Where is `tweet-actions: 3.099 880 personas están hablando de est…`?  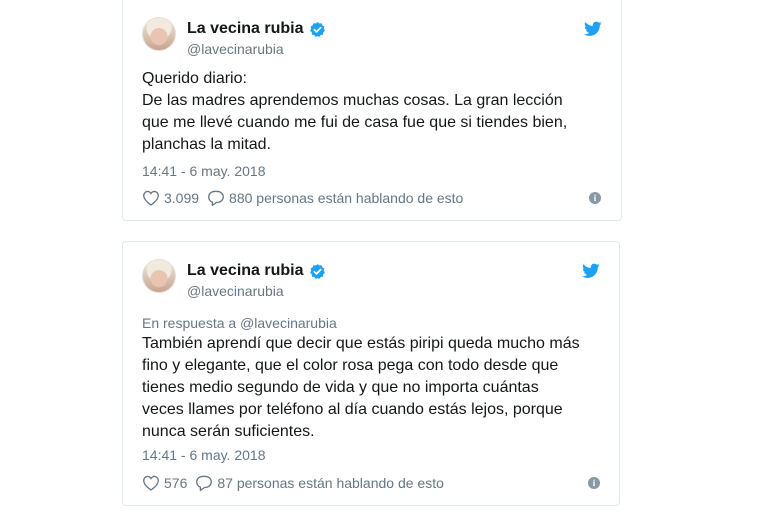 tweet-actions: 3.099 880 personas están hablando de est… is located at coordinates (306, 198).